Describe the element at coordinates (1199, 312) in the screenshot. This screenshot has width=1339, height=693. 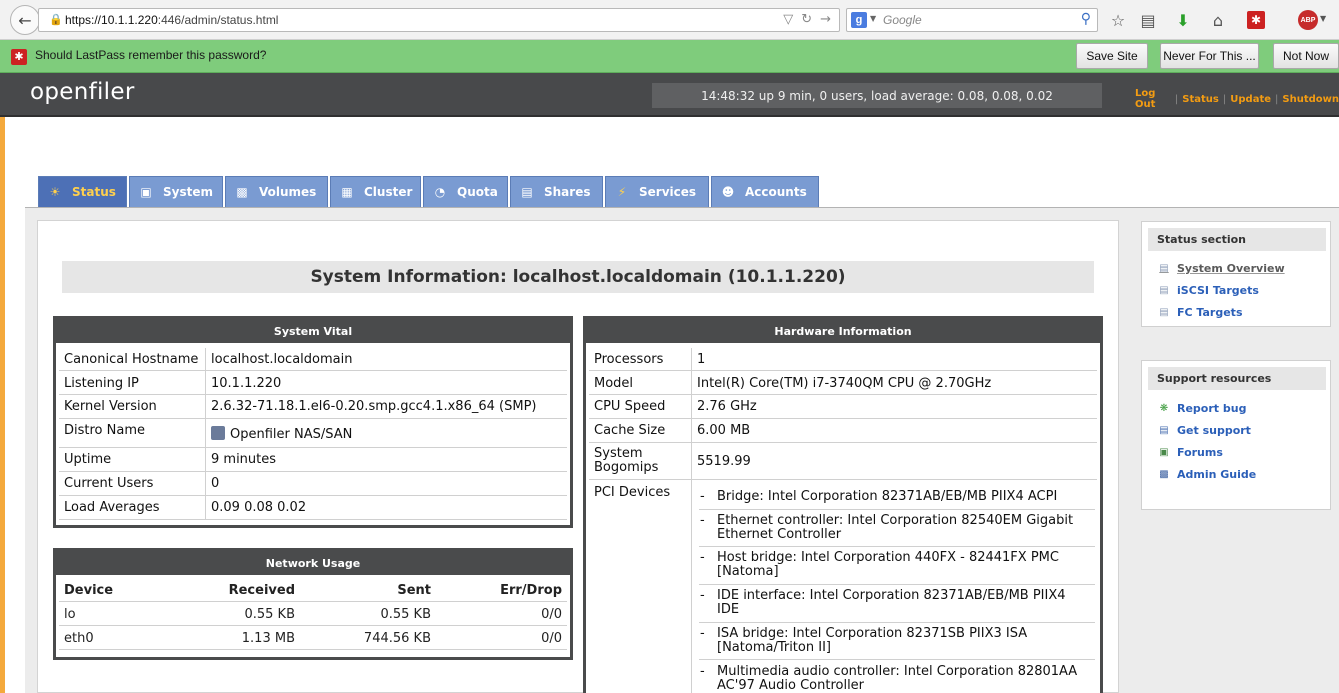
I see `sidebar-item-fc-targets: ▤ FC Targets` at that location.